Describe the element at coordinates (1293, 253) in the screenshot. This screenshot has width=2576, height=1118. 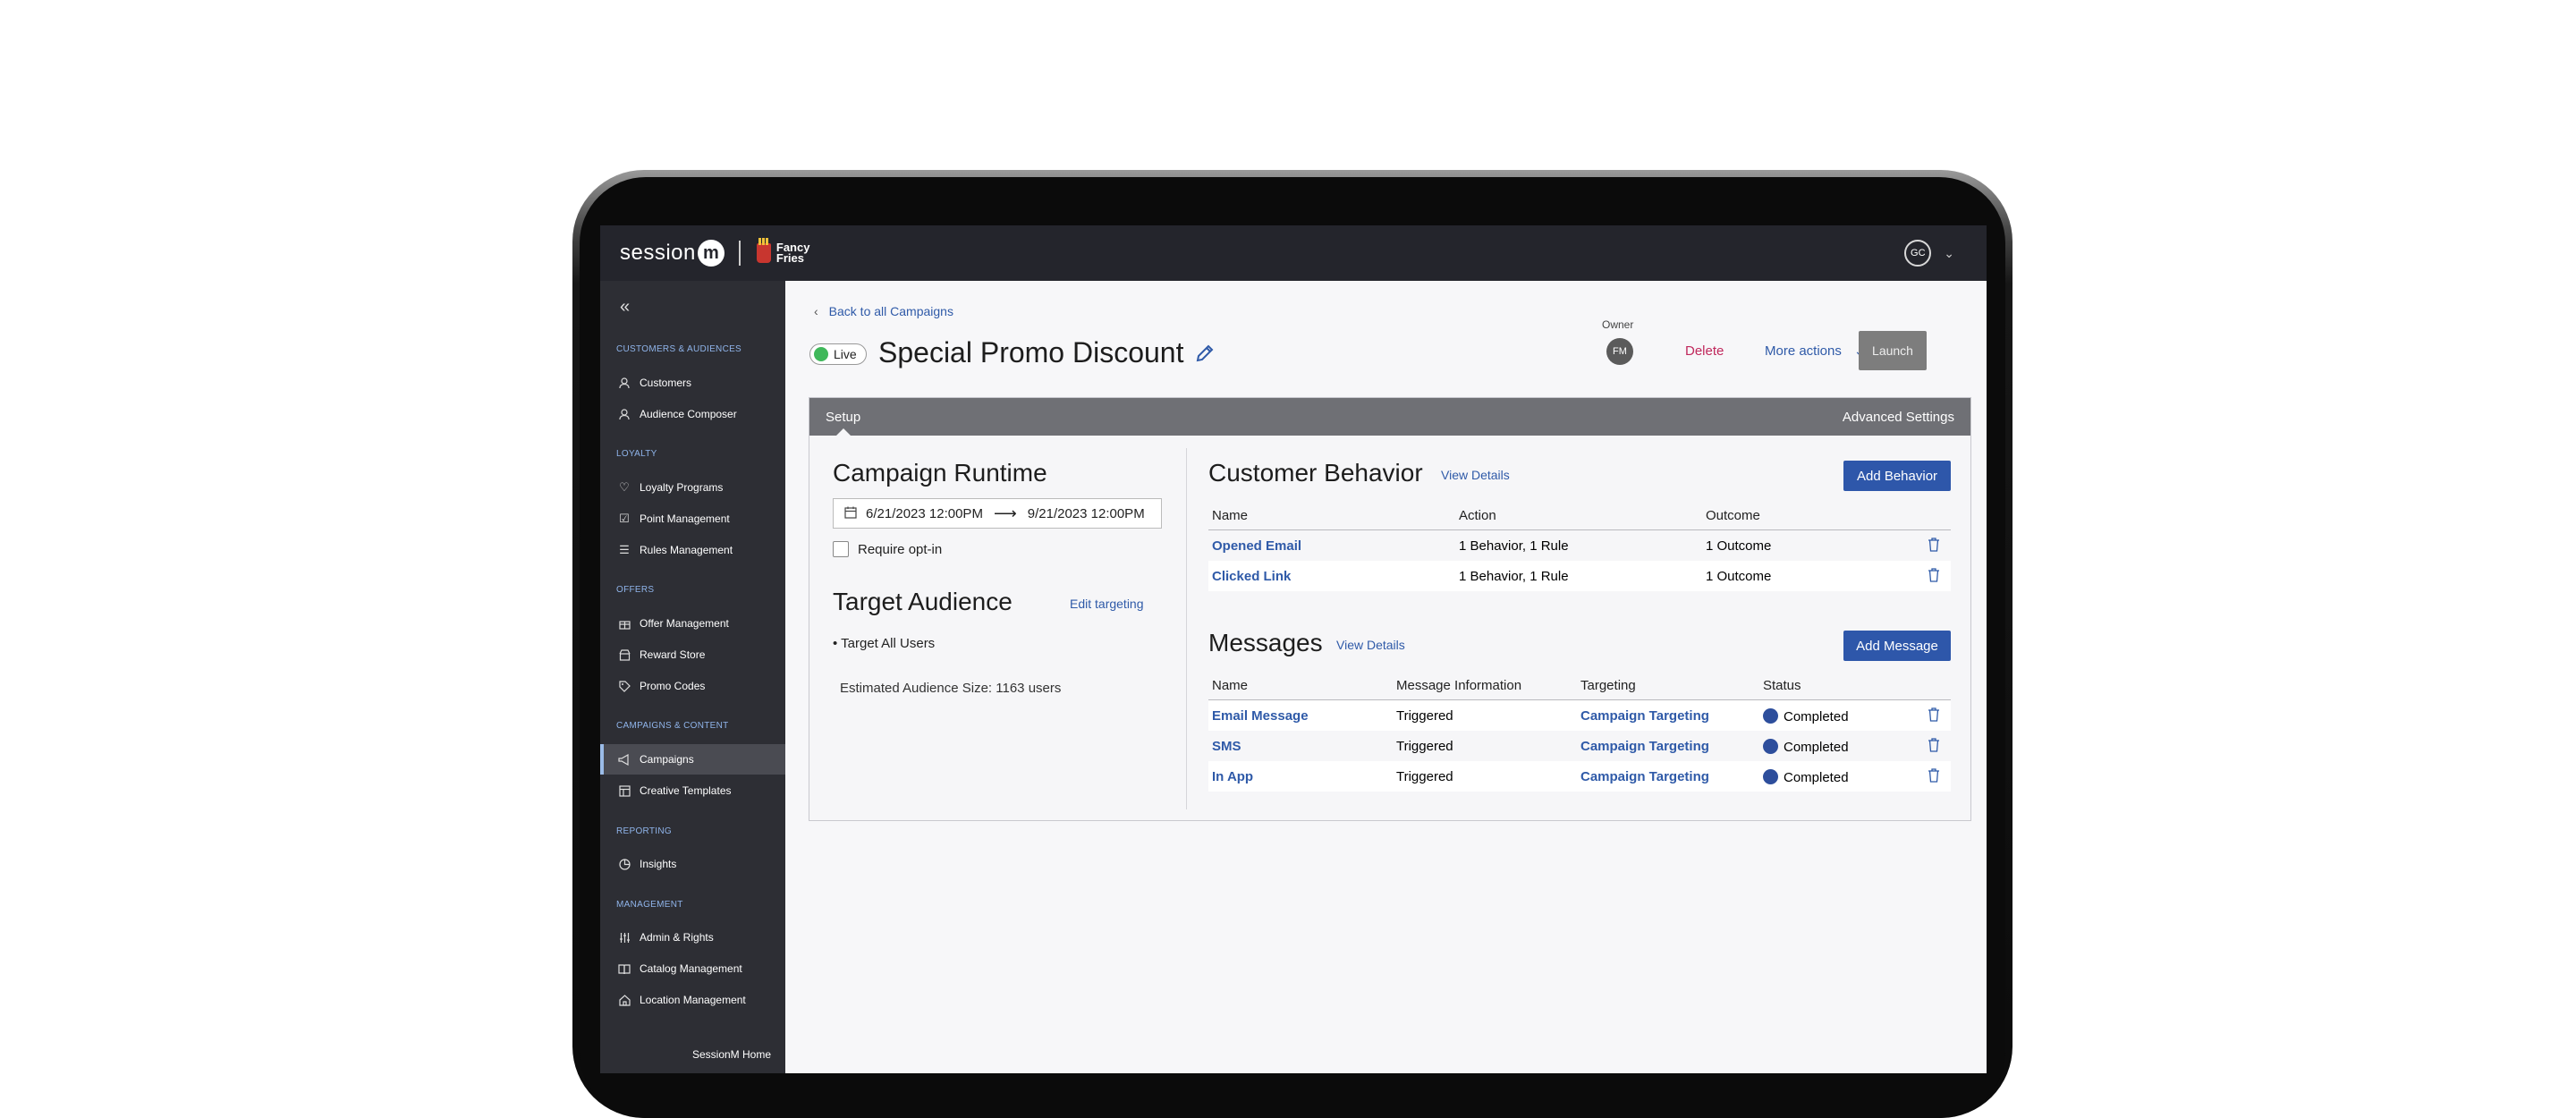
I see `top-bar: session m Fancy Fries GC ⌄` at that location.